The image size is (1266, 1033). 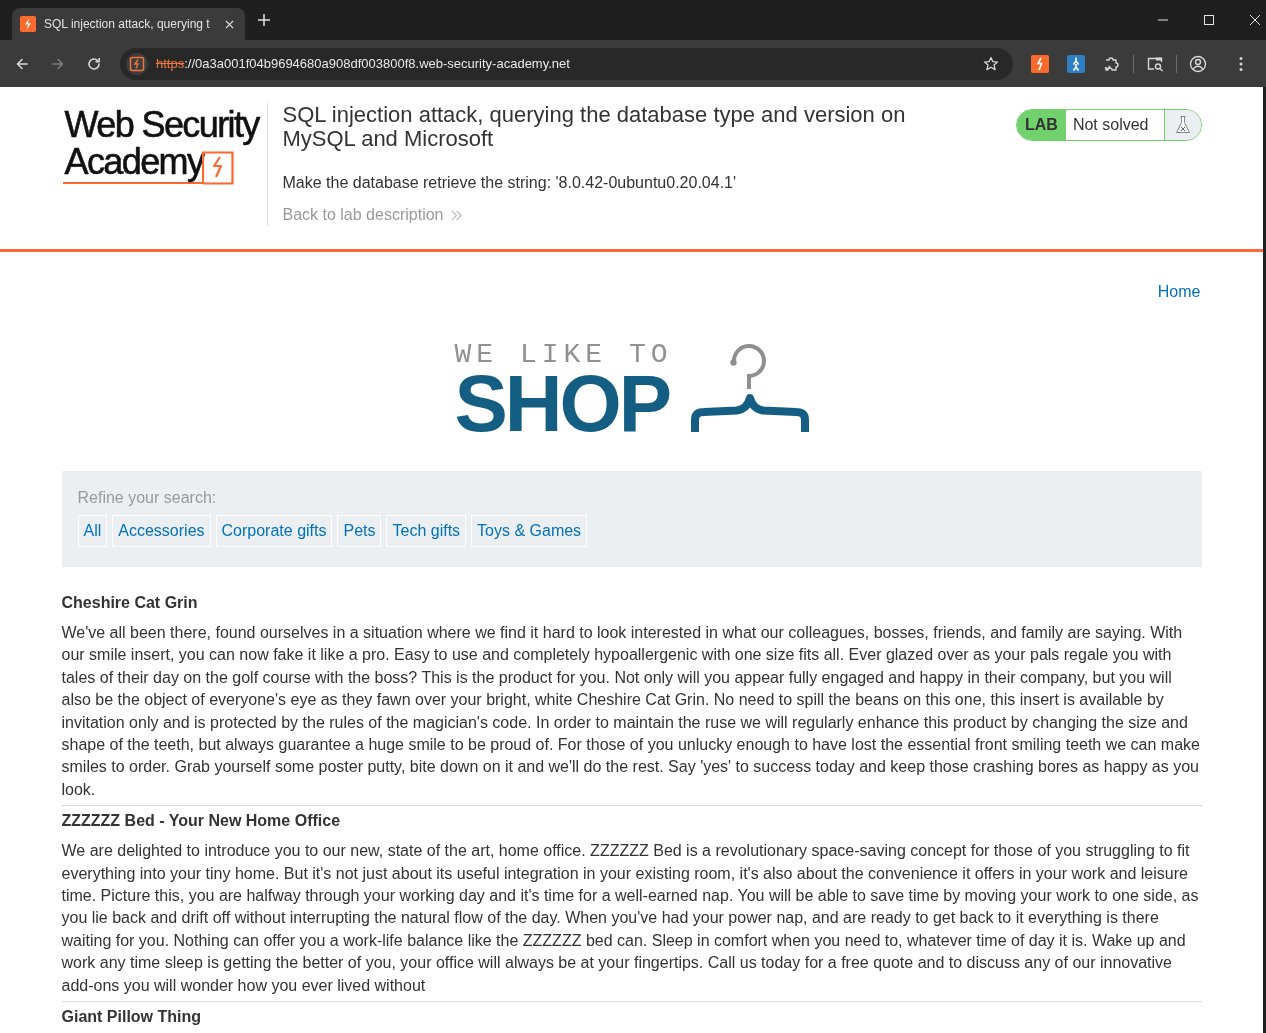 I want to click on browser-tab: SQL injection attack, querying t, so click(x=128, y=24).